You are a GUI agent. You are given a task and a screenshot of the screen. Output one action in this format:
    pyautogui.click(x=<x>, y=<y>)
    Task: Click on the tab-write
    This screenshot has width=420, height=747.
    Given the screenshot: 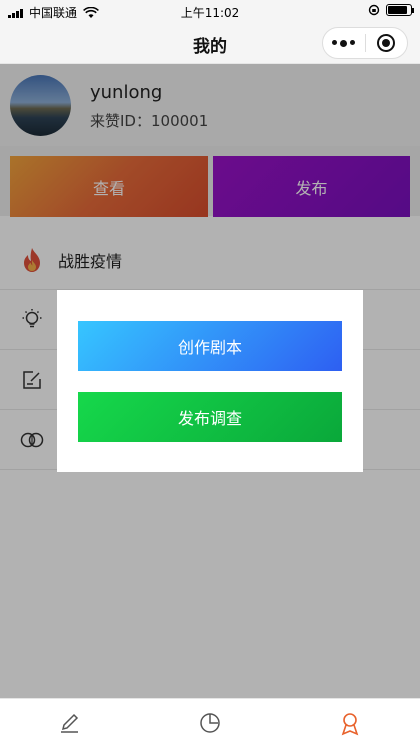 What is the action you would take?
    pyautogui.click(x=70, y=723)
    